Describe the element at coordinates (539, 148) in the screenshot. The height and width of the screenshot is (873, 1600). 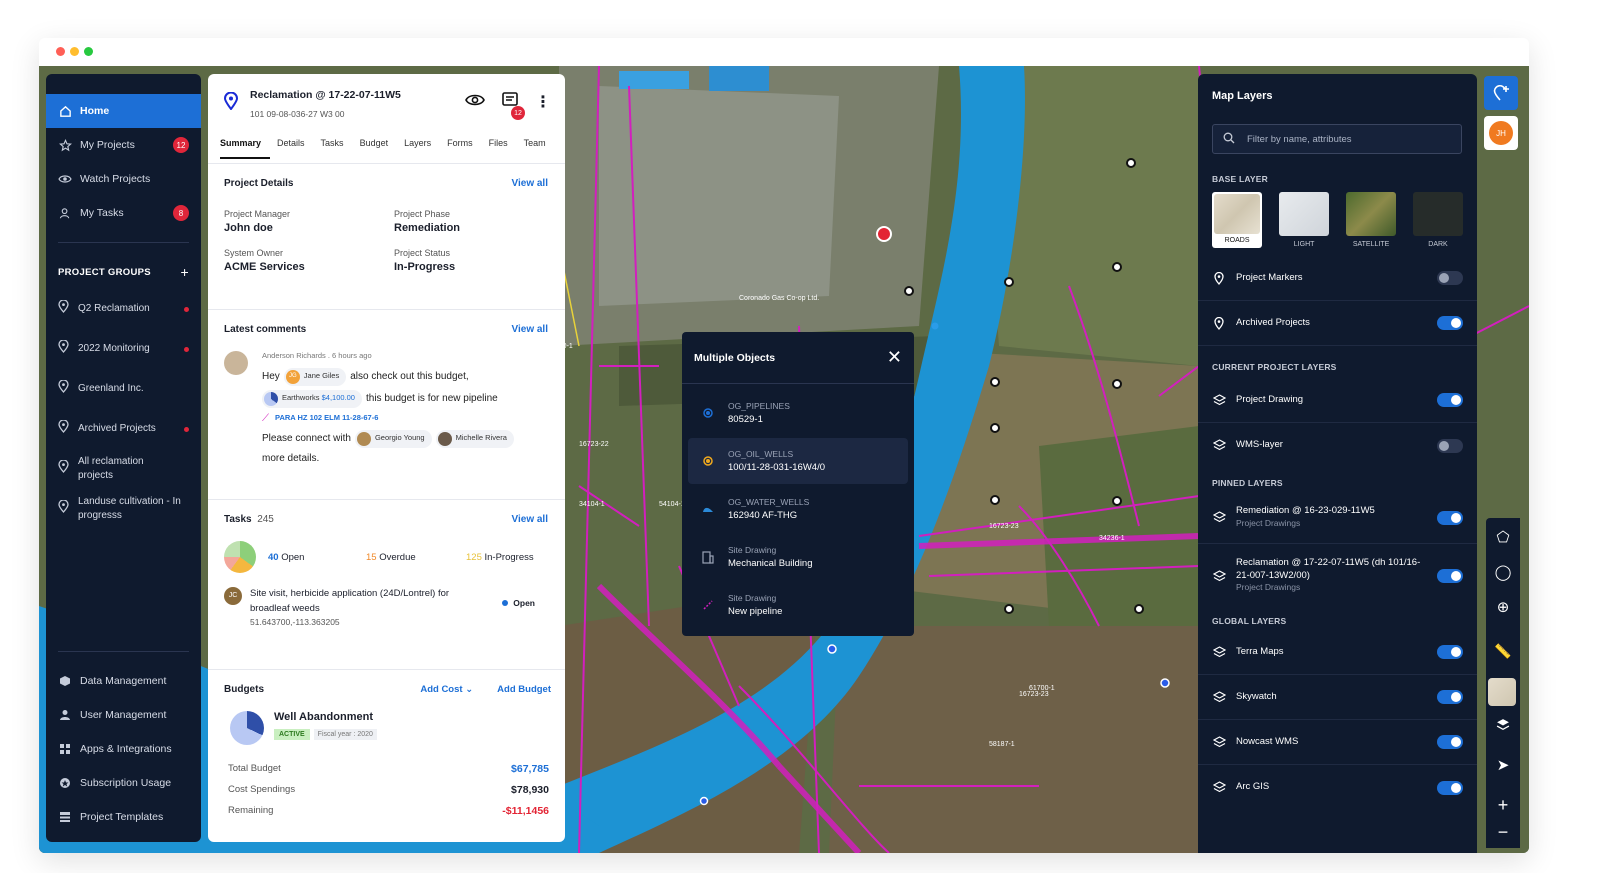
I see `tab-team: Team` at that location.